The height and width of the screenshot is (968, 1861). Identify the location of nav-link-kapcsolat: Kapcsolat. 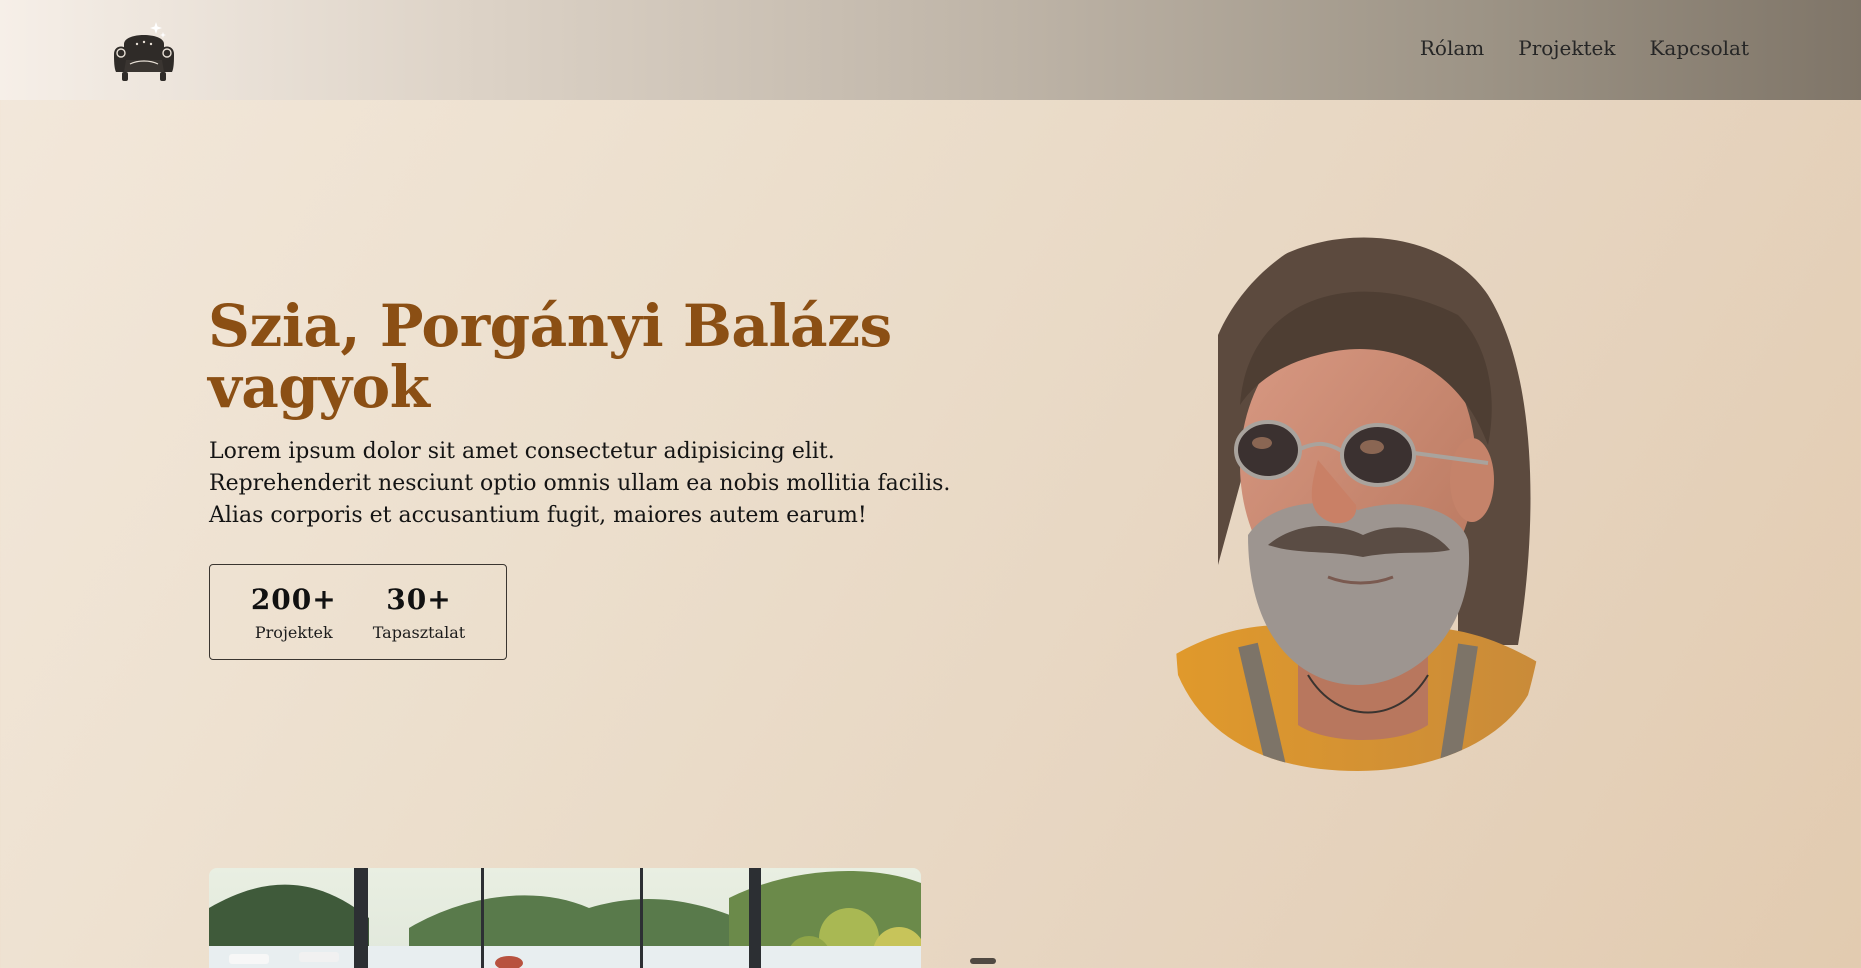
(1699, 48).